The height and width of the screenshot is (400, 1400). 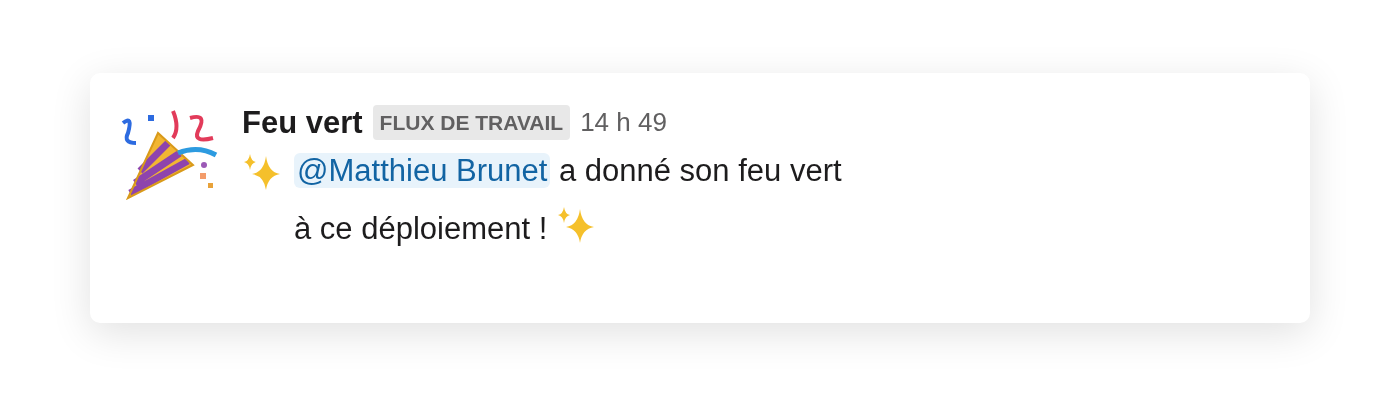 I want to click on user-mention-link: @Matthieu Brunet, so click(x=422, y=170).